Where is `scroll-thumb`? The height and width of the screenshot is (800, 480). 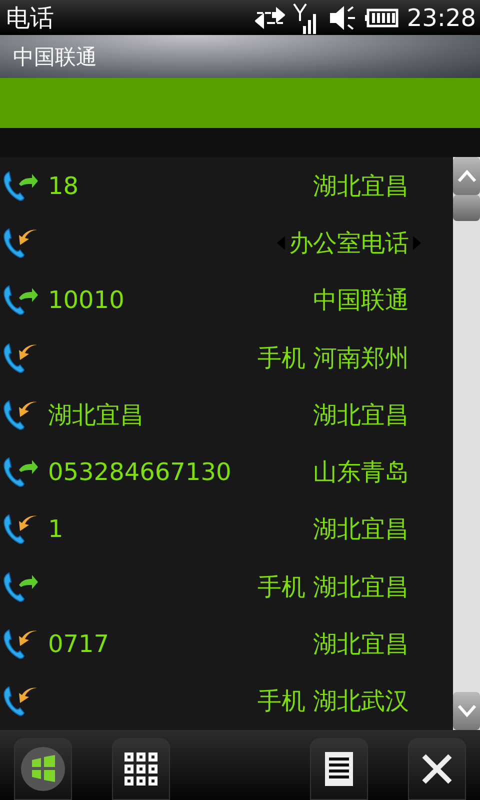
scroll-thumb is located at coordinates (466, 208).